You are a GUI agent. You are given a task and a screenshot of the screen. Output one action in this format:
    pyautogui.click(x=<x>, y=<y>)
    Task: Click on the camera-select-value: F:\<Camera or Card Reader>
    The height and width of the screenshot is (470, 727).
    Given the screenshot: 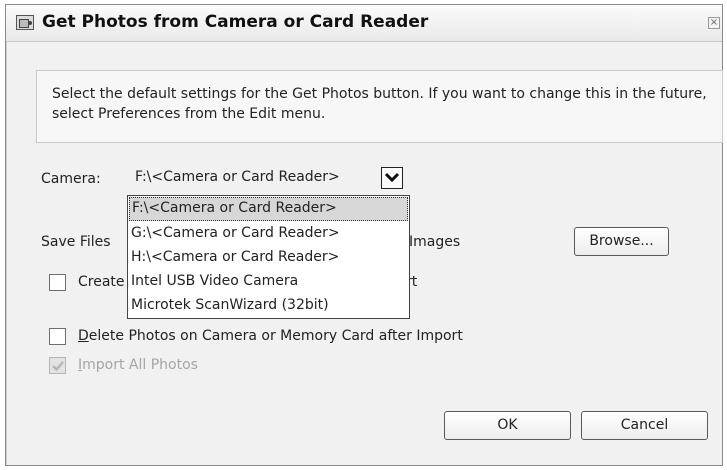 What is the action you would take?
    pyautogui.click(x=237, y=177)
    